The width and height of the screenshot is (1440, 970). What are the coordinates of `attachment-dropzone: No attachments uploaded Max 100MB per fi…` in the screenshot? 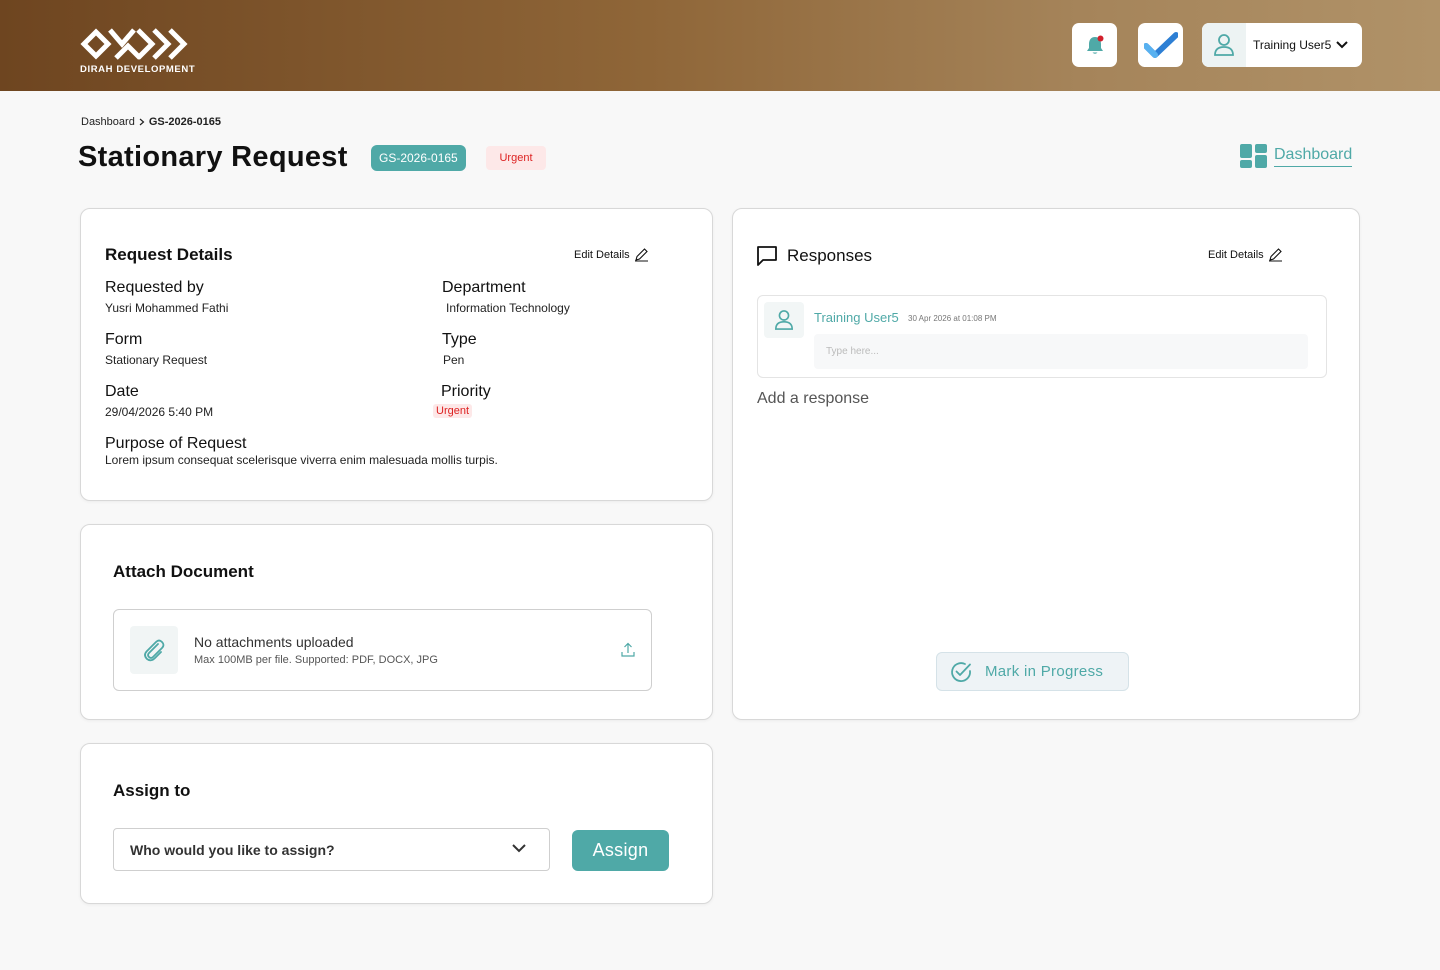 It's located at (382, 650).